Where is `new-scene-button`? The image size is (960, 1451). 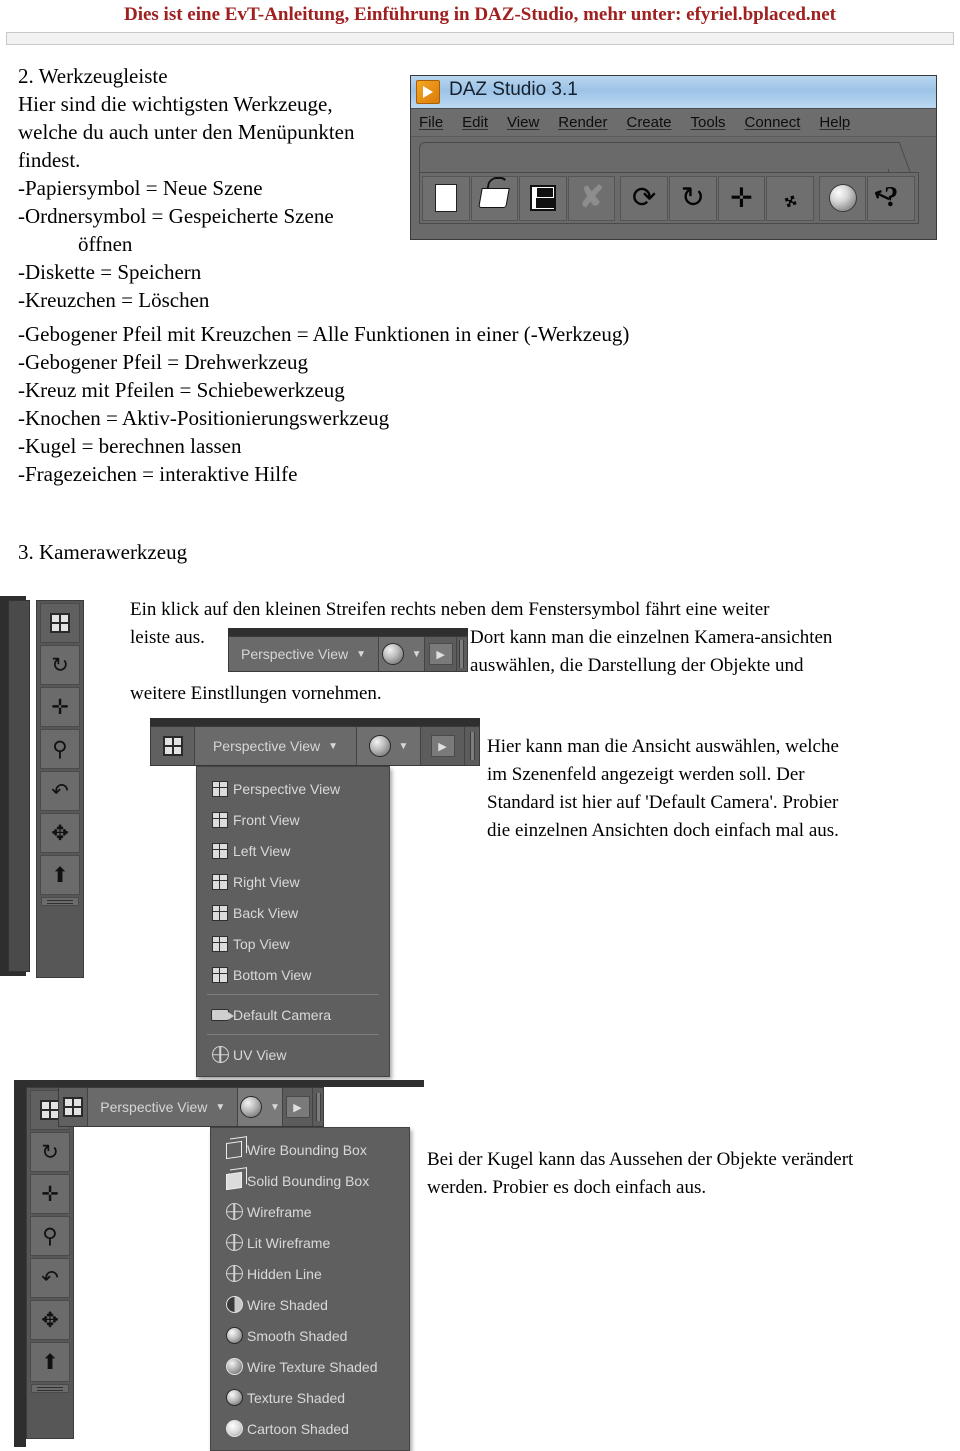
new-scene-button is located at coordinates (446, 198).